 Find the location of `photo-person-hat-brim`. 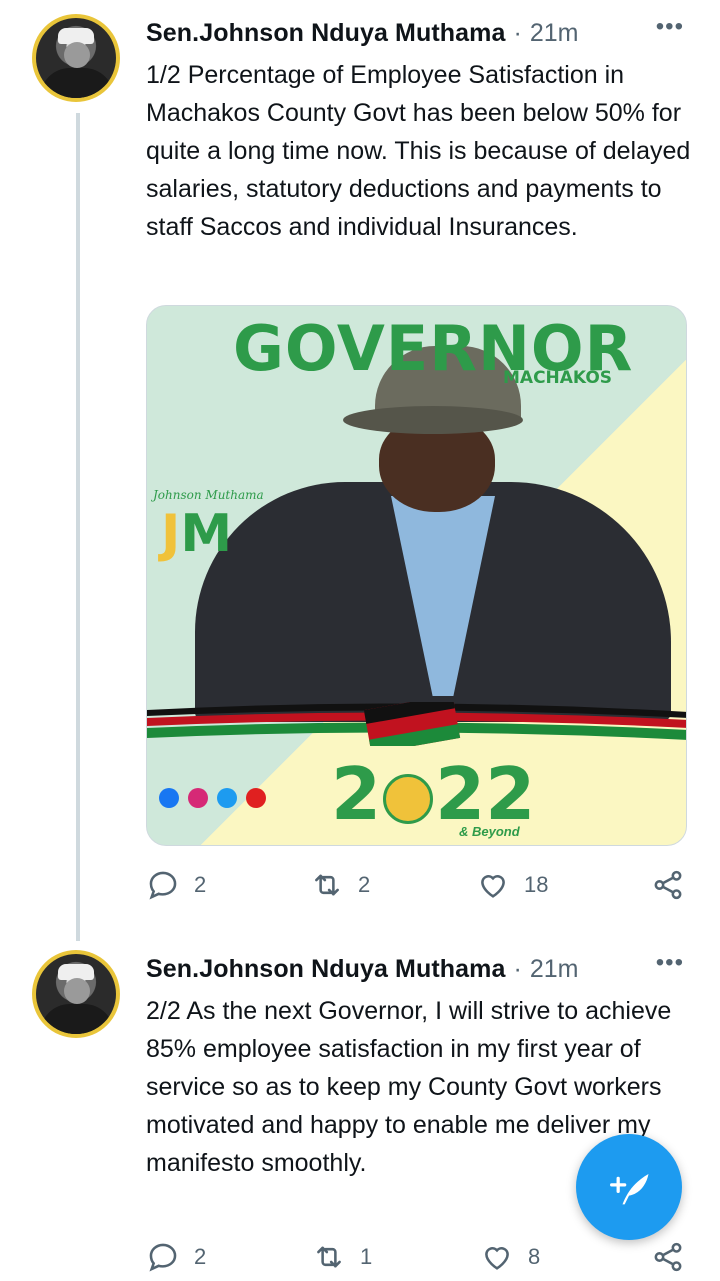

photo-person-hat-brim is located at coordinates (433, 420).